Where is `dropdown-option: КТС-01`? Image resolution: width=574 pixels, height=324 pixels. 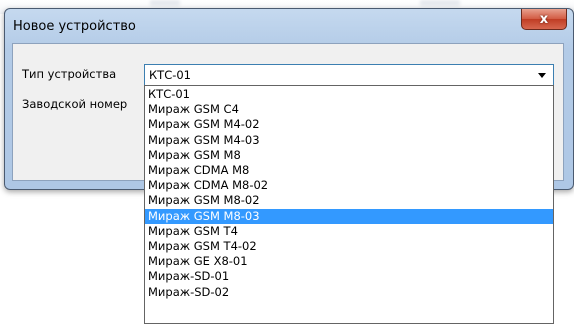 dropdown-option: КТС-01 is located at coordinates (349, 94).